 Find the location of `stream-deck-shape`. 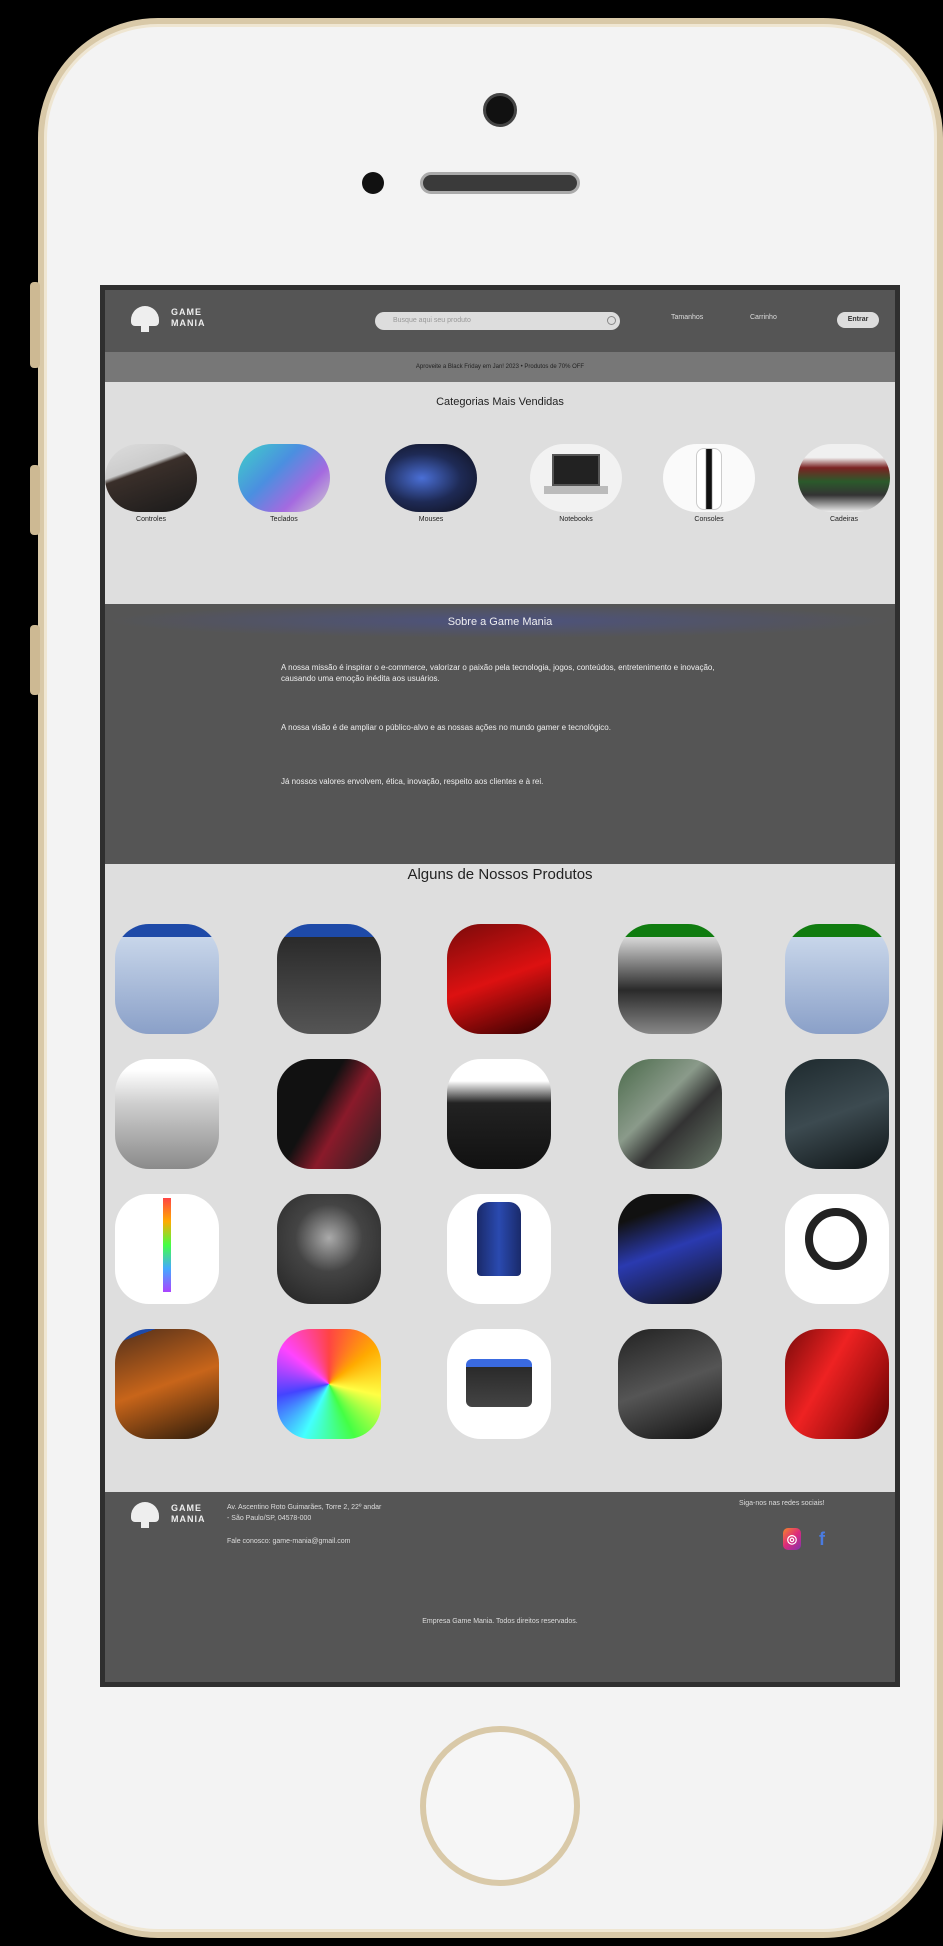

stream-deck-shape is located at coordinates (499, 1383).